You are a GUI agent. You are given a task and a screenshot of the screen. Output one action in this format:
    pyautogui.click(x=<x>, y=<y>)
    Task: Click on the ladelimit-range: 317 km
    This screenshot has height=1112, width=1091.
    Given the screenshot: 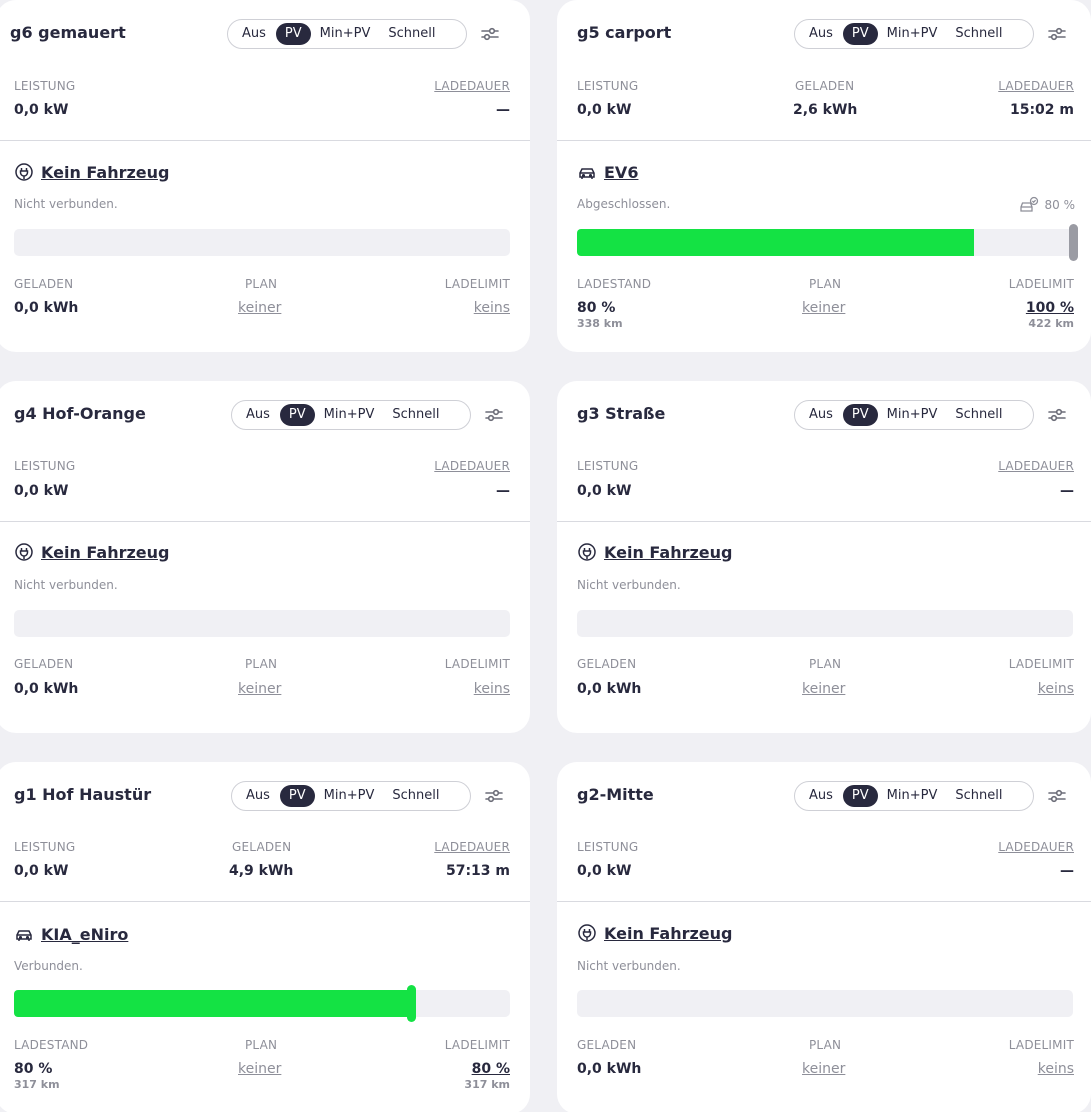 What is the action you would take?
    pyautogui.click(x=487, y=1084)
    